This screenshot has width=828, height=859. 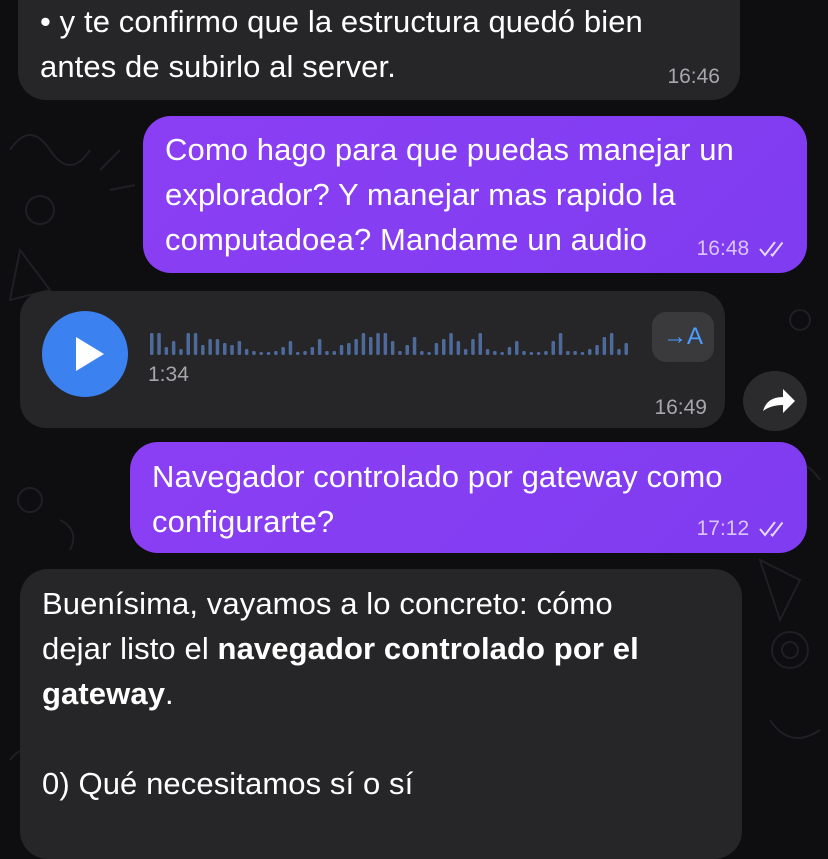 What do you see at coordinates (372, 359) in the screenshot?
I see `voice-message: 1:34 →A 16:49` at bounding box center [372, 359].